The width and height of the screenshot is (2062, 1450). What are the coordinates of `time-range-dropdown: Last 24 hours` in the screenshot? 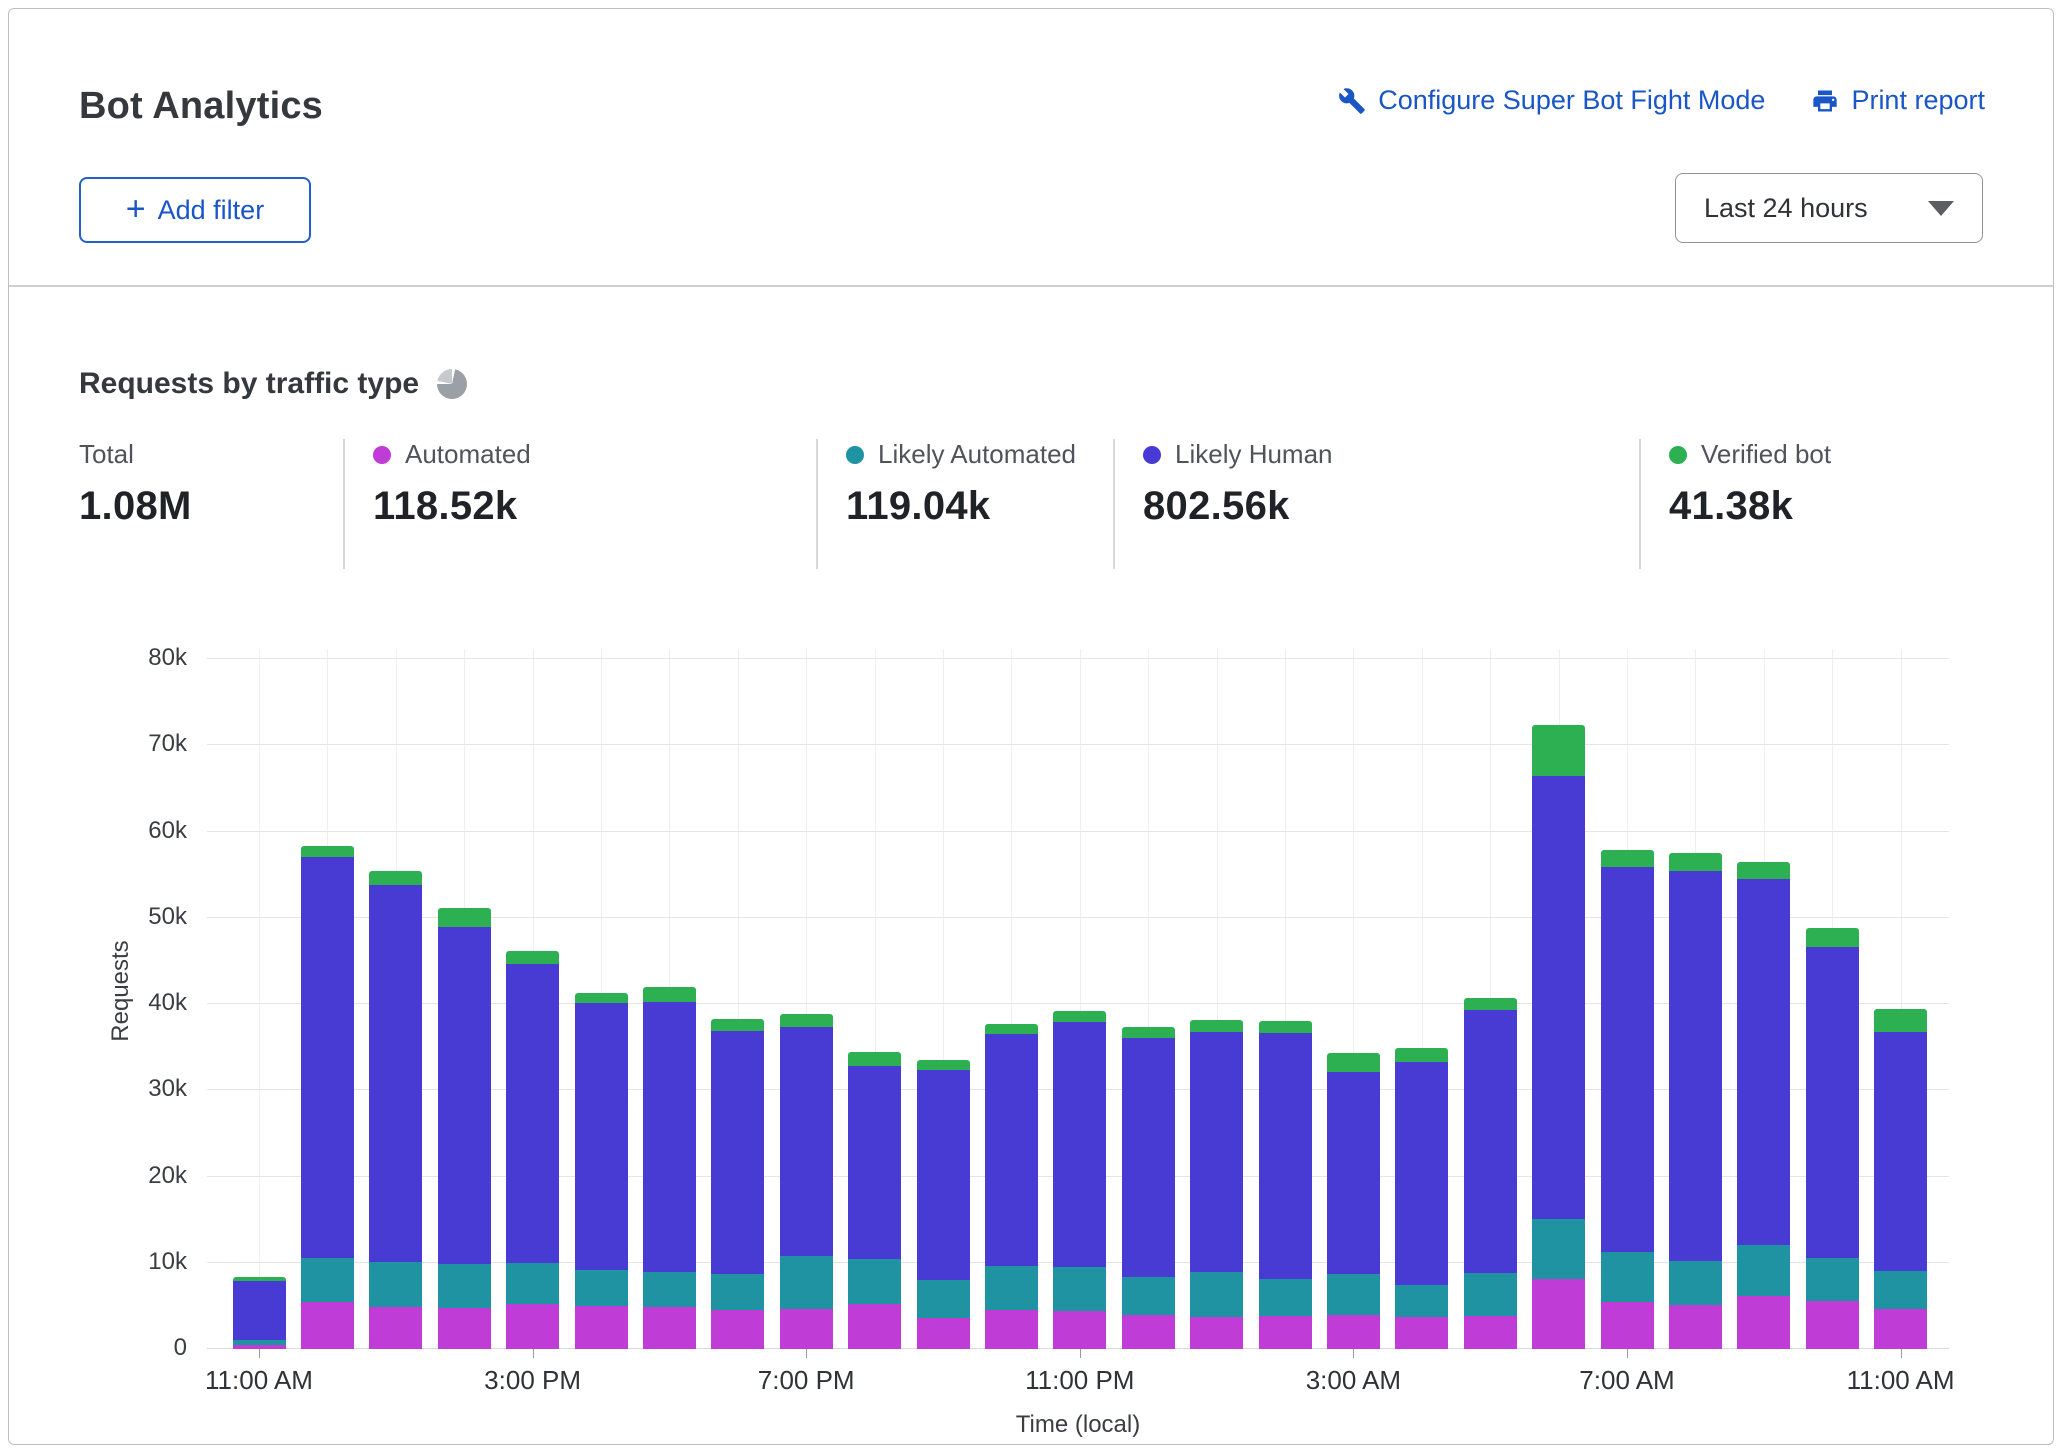 It's located at (1829, 208).